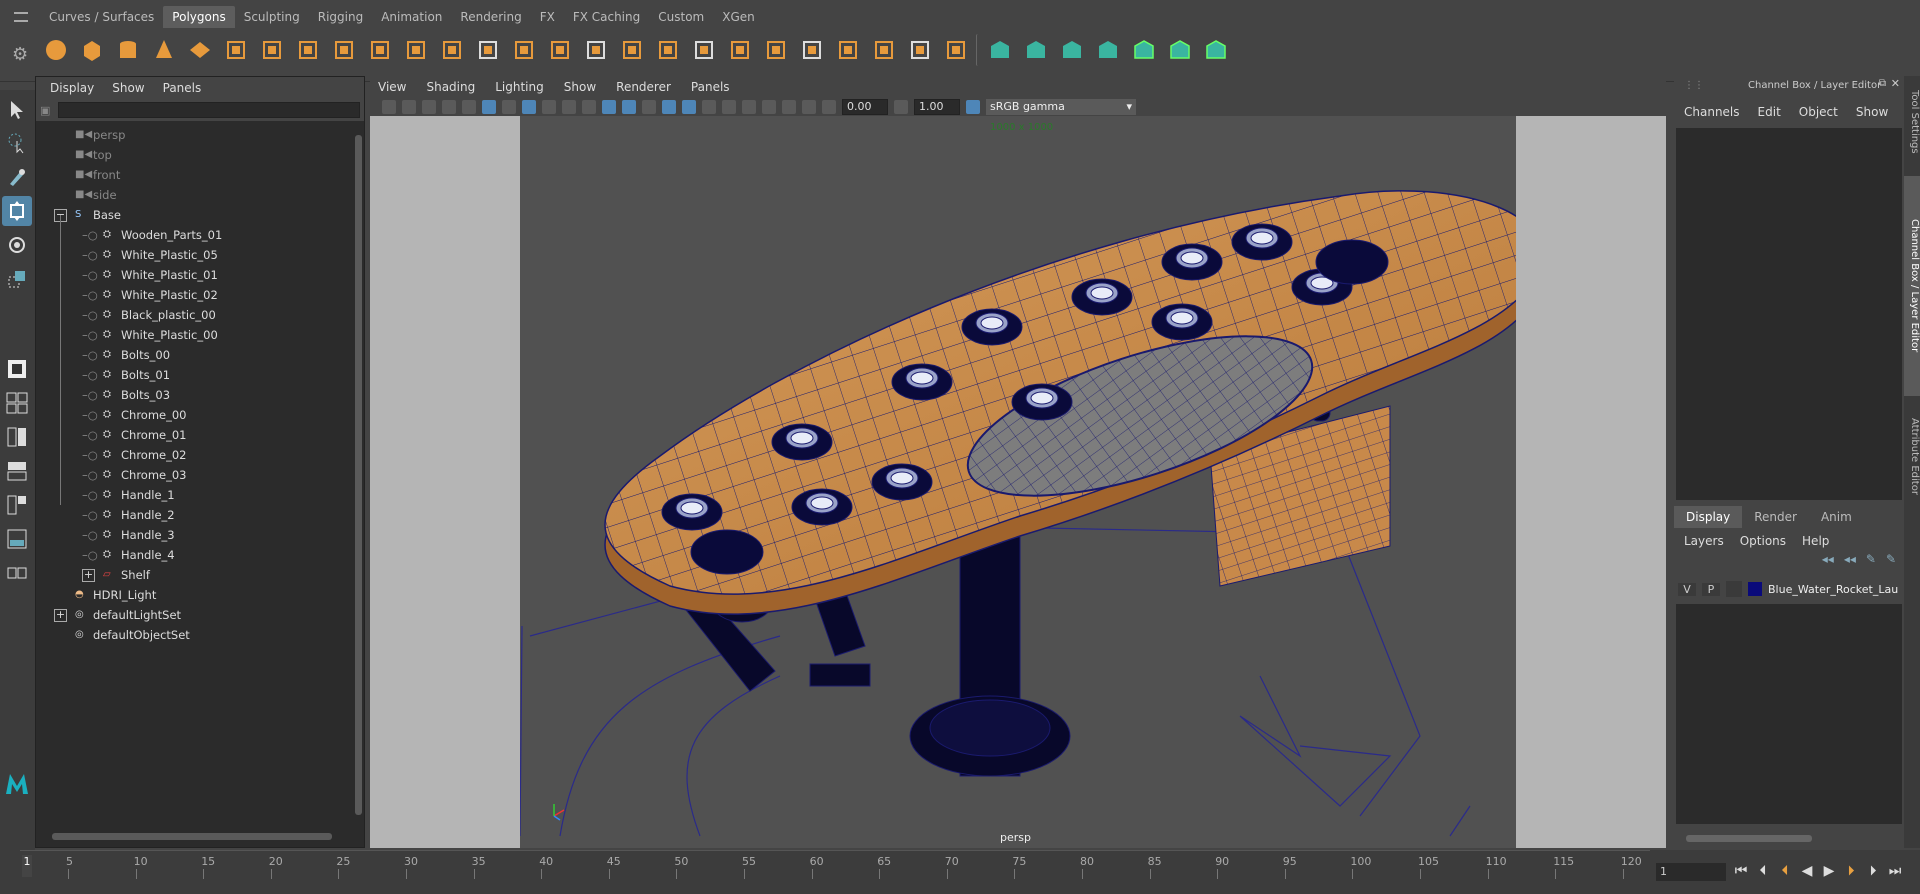  I want to click on frame-field: 1, so click(1691, 872).